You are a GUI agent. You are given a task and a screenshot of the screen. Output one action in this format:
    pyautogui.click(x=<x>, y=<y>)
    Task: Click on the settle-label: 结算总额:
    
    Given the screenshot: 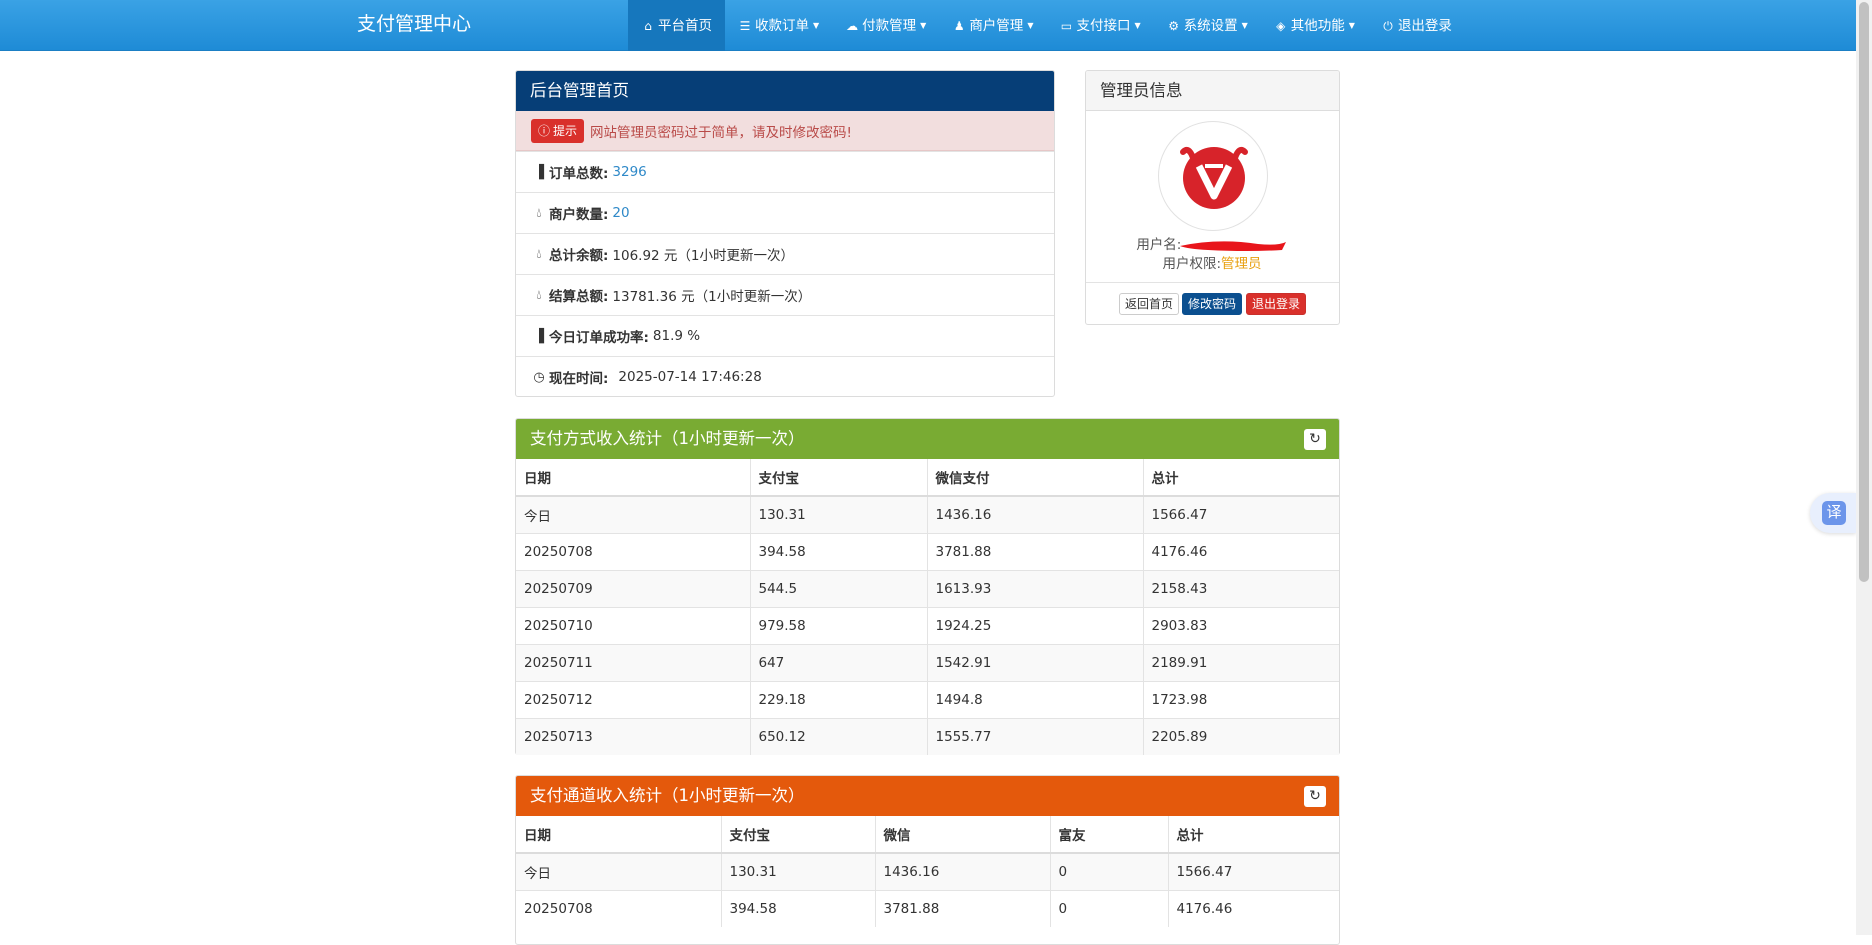 What is the action you would take?
    pyautogui.click(x=579, y=297)
    